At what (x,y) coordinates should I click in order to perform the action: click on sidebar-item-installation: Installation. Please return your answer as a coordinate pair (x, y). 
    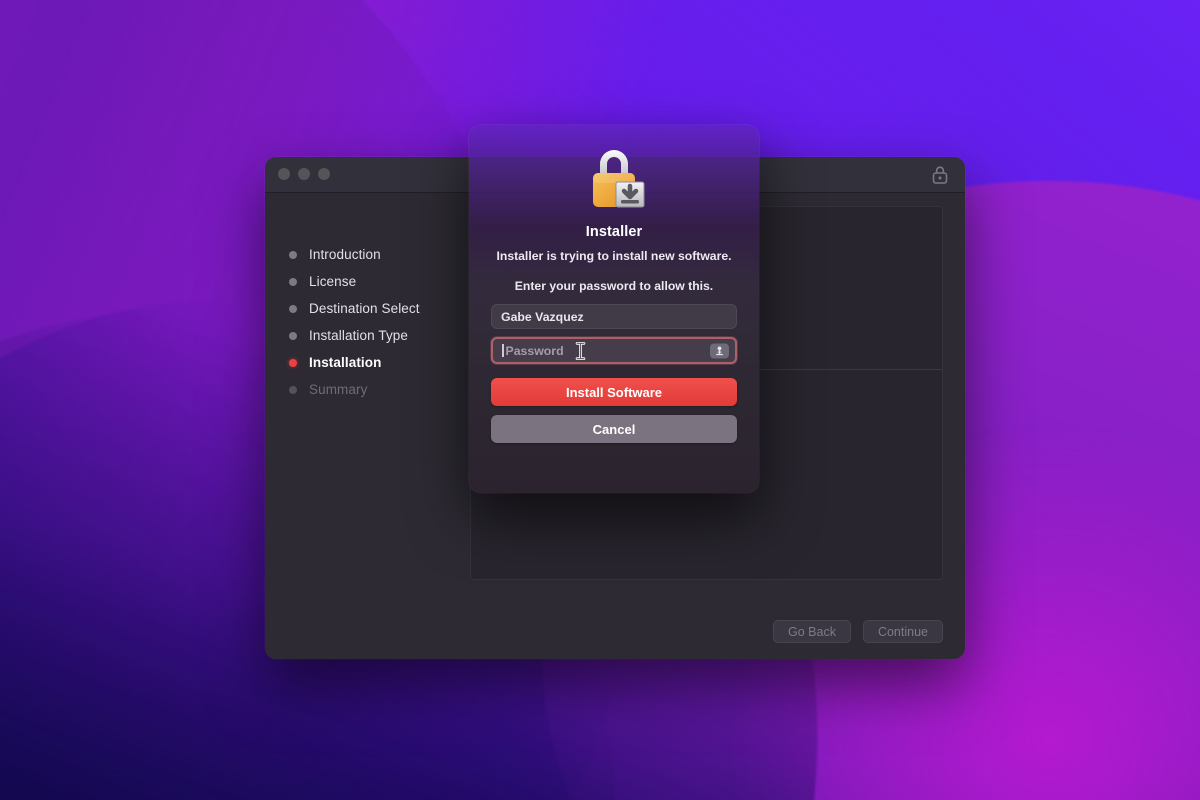
    Looking at the image, I should click on (379, 362).